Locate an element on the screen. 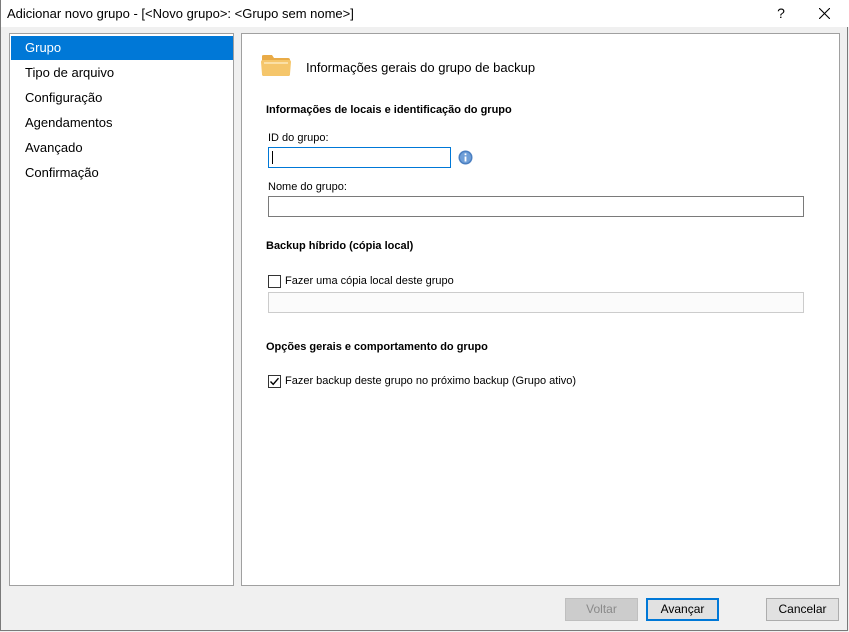  group-id-label: ID do grupo: is located at coordinates (298, 138).